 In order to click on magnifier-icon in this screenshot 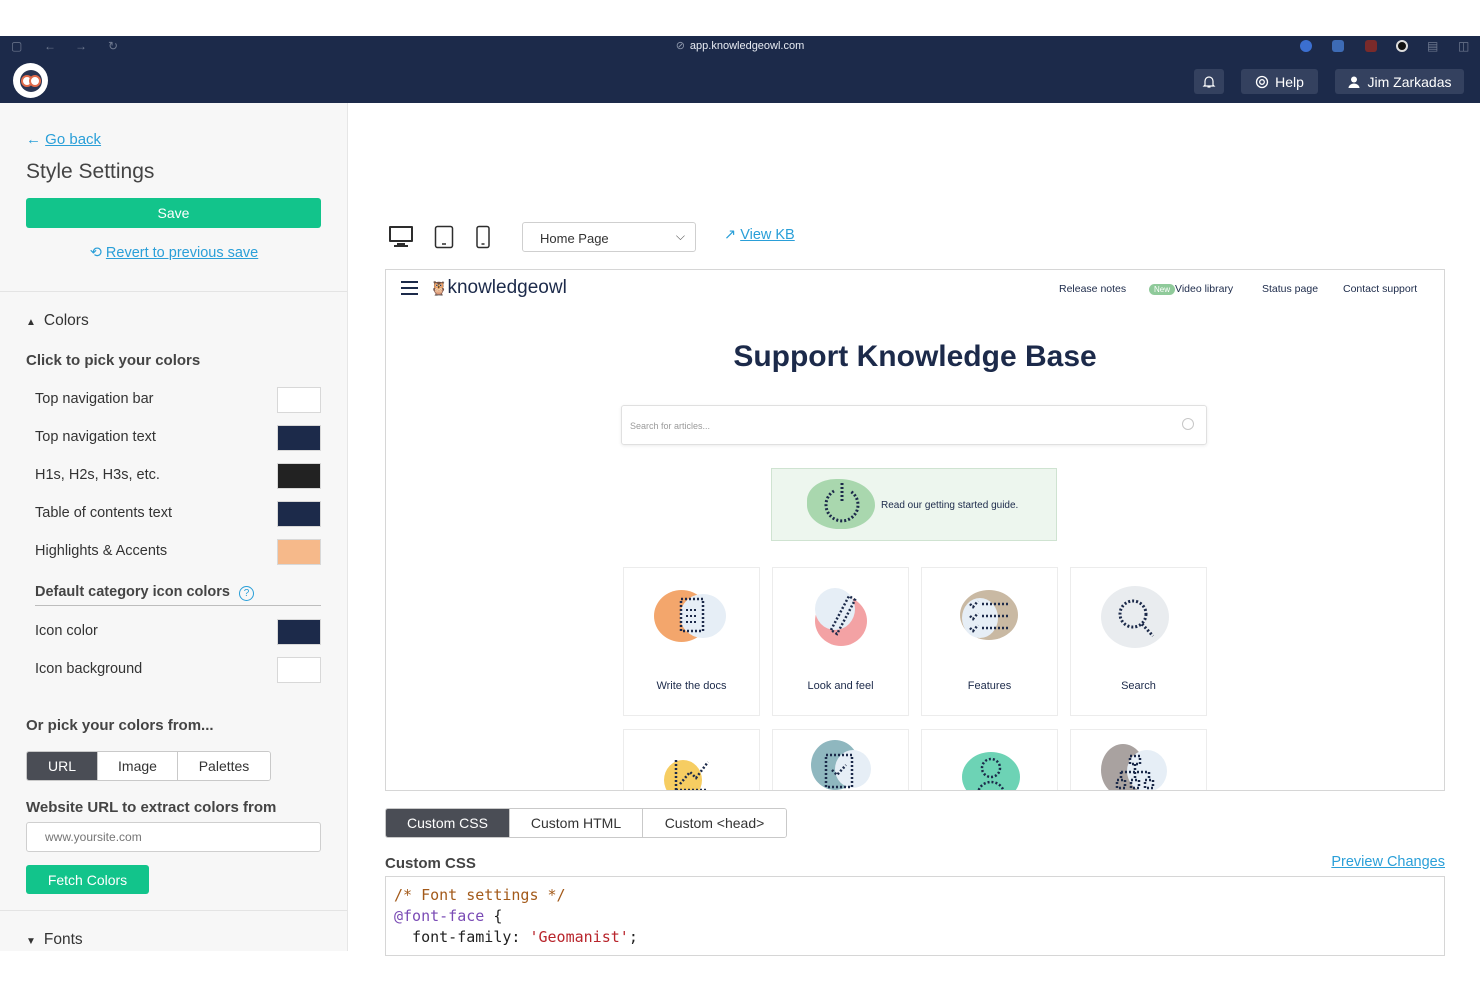, I will do `click(1136, 618)`.